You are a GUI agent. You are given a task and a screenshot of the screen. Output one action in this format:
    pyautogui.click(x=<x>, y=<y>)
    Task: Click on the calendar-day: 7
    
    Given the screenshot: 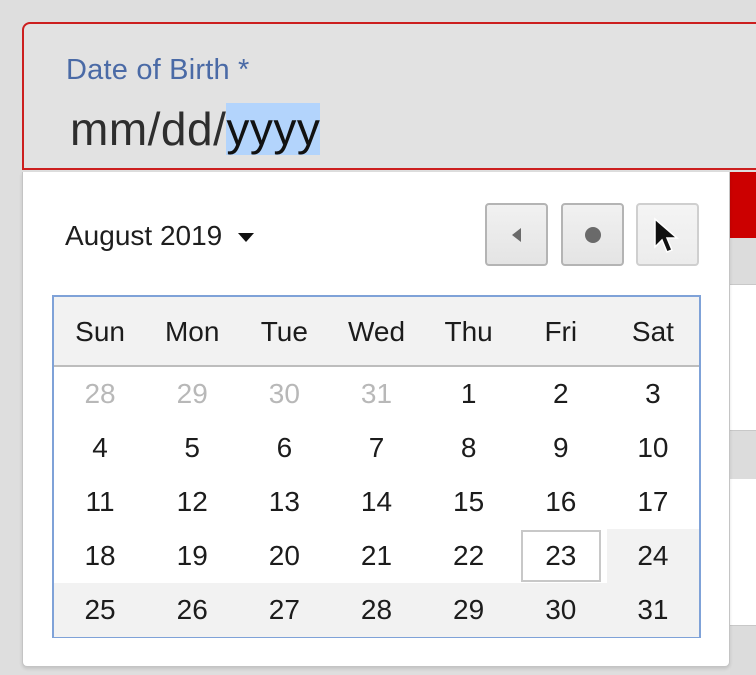 What is the action you would take?
    pyautogui.click(x=376, y=448)
    